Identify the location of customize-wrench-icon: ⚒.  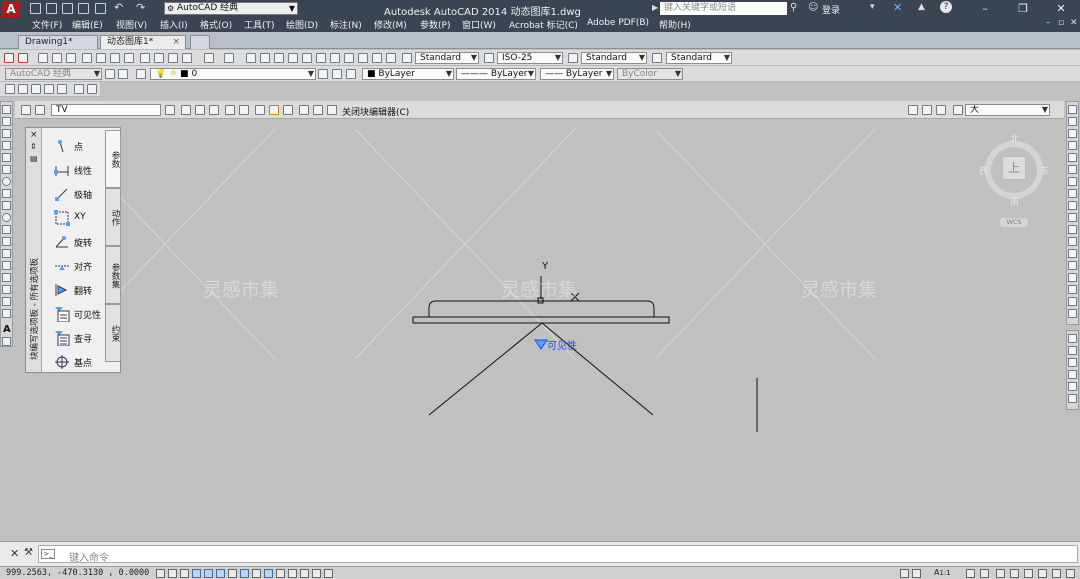
(28, 552).